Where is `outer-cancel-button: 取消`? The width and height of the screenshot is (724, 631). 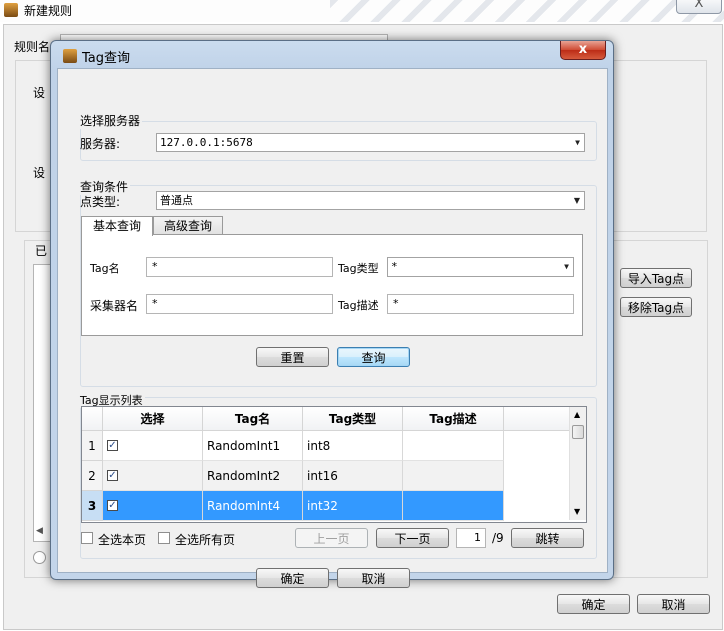
outer-cancel-button: 取消 is located at coordinates (673, 604).